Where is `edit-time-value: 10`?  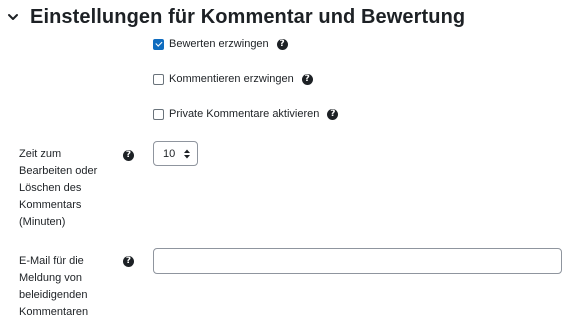 edit-time-value: 10 is located at coordinates (169, 153).